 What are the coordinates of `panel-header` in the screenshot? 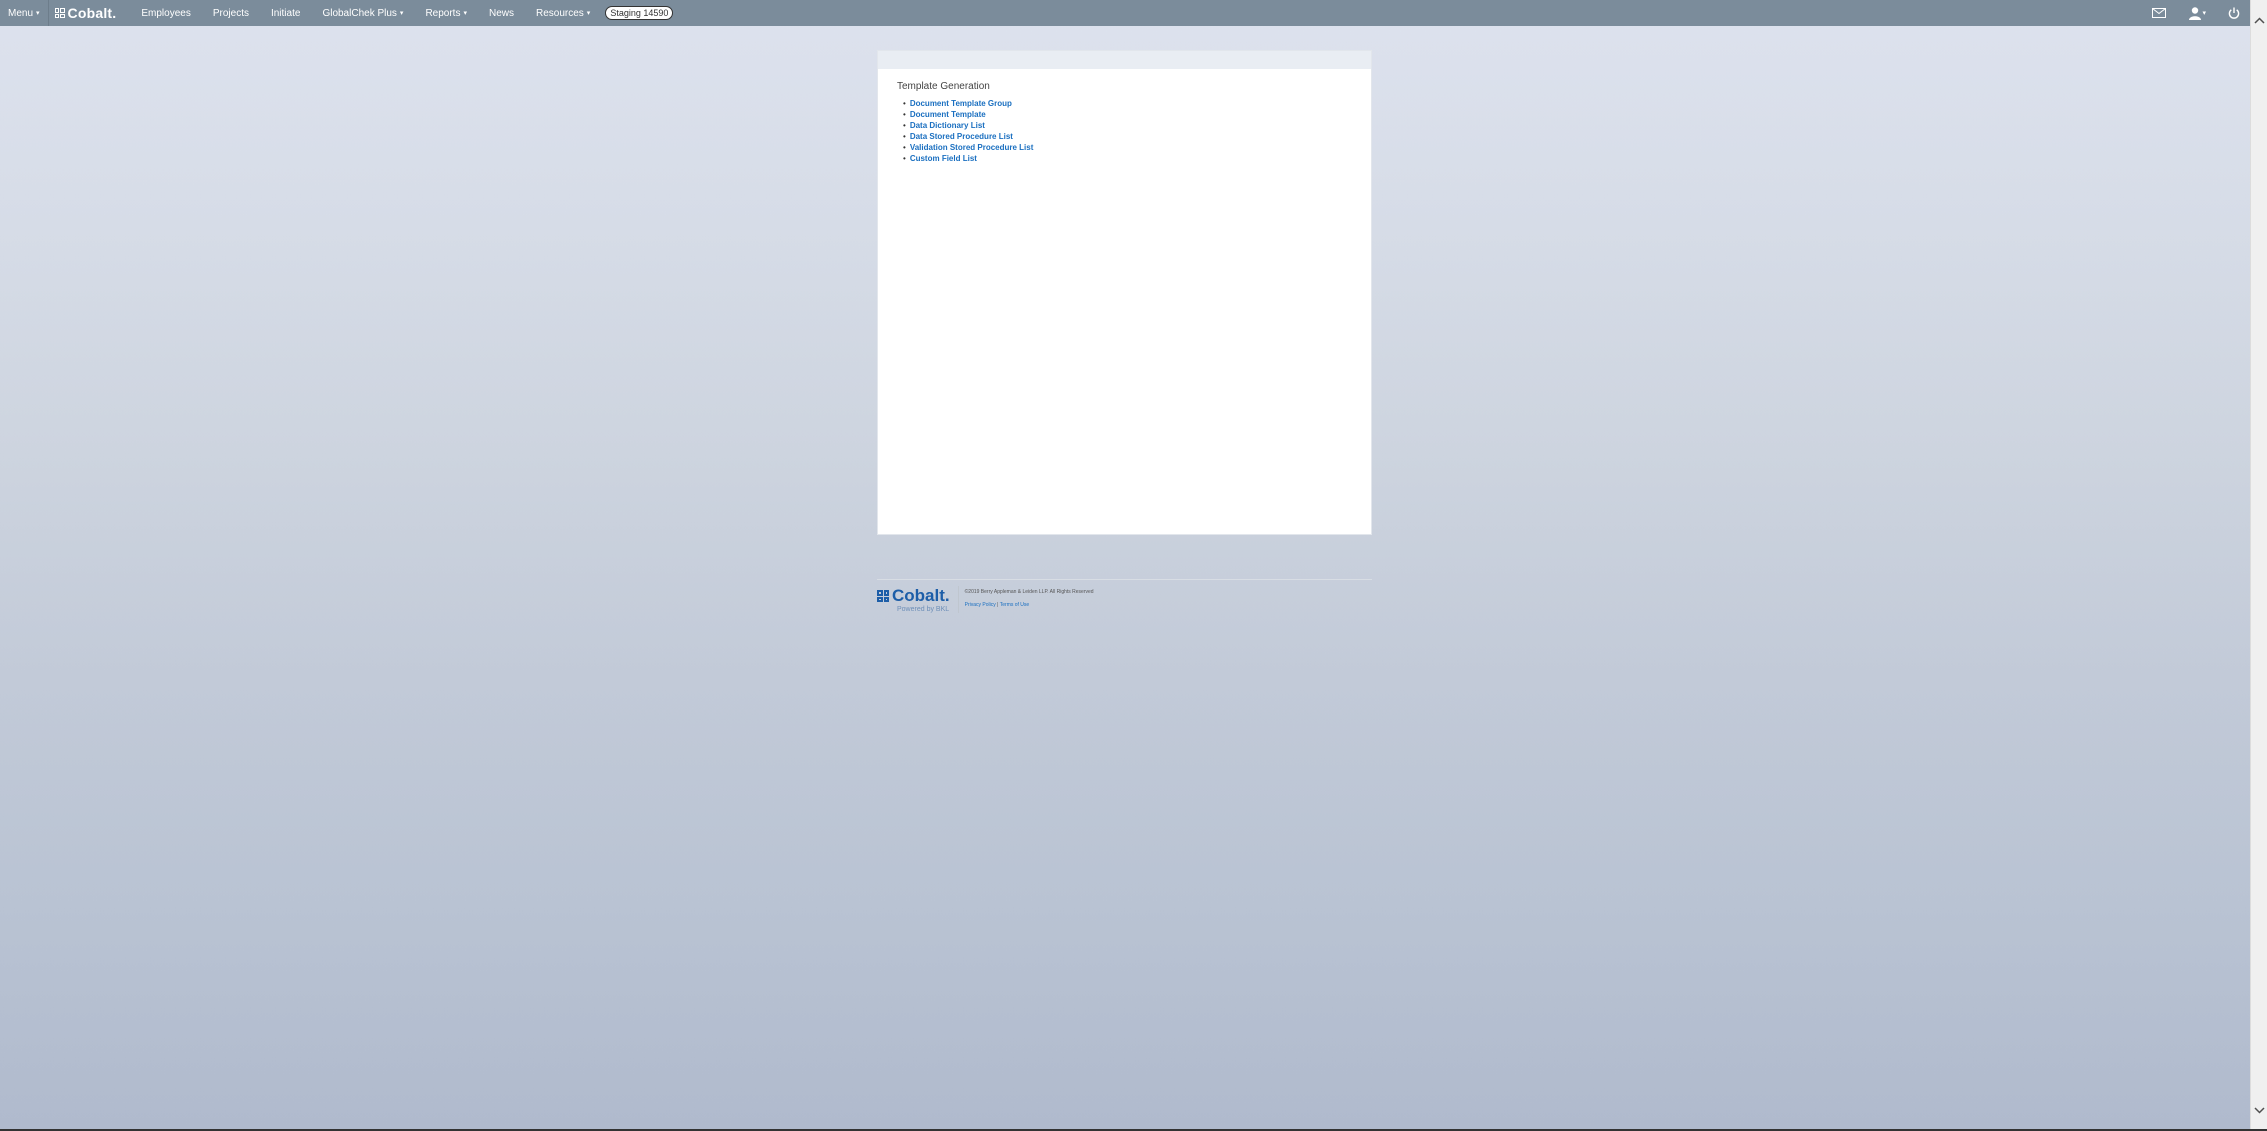 It's located at (1124, 60).